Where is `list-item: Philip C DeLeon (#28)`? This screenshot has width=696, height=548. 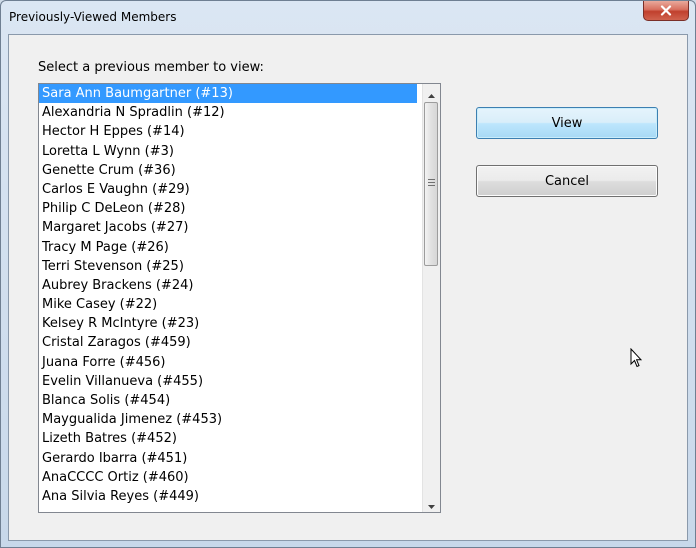 list-item: Philip C DeLeon (#28) is located at coordinates (228, 208).